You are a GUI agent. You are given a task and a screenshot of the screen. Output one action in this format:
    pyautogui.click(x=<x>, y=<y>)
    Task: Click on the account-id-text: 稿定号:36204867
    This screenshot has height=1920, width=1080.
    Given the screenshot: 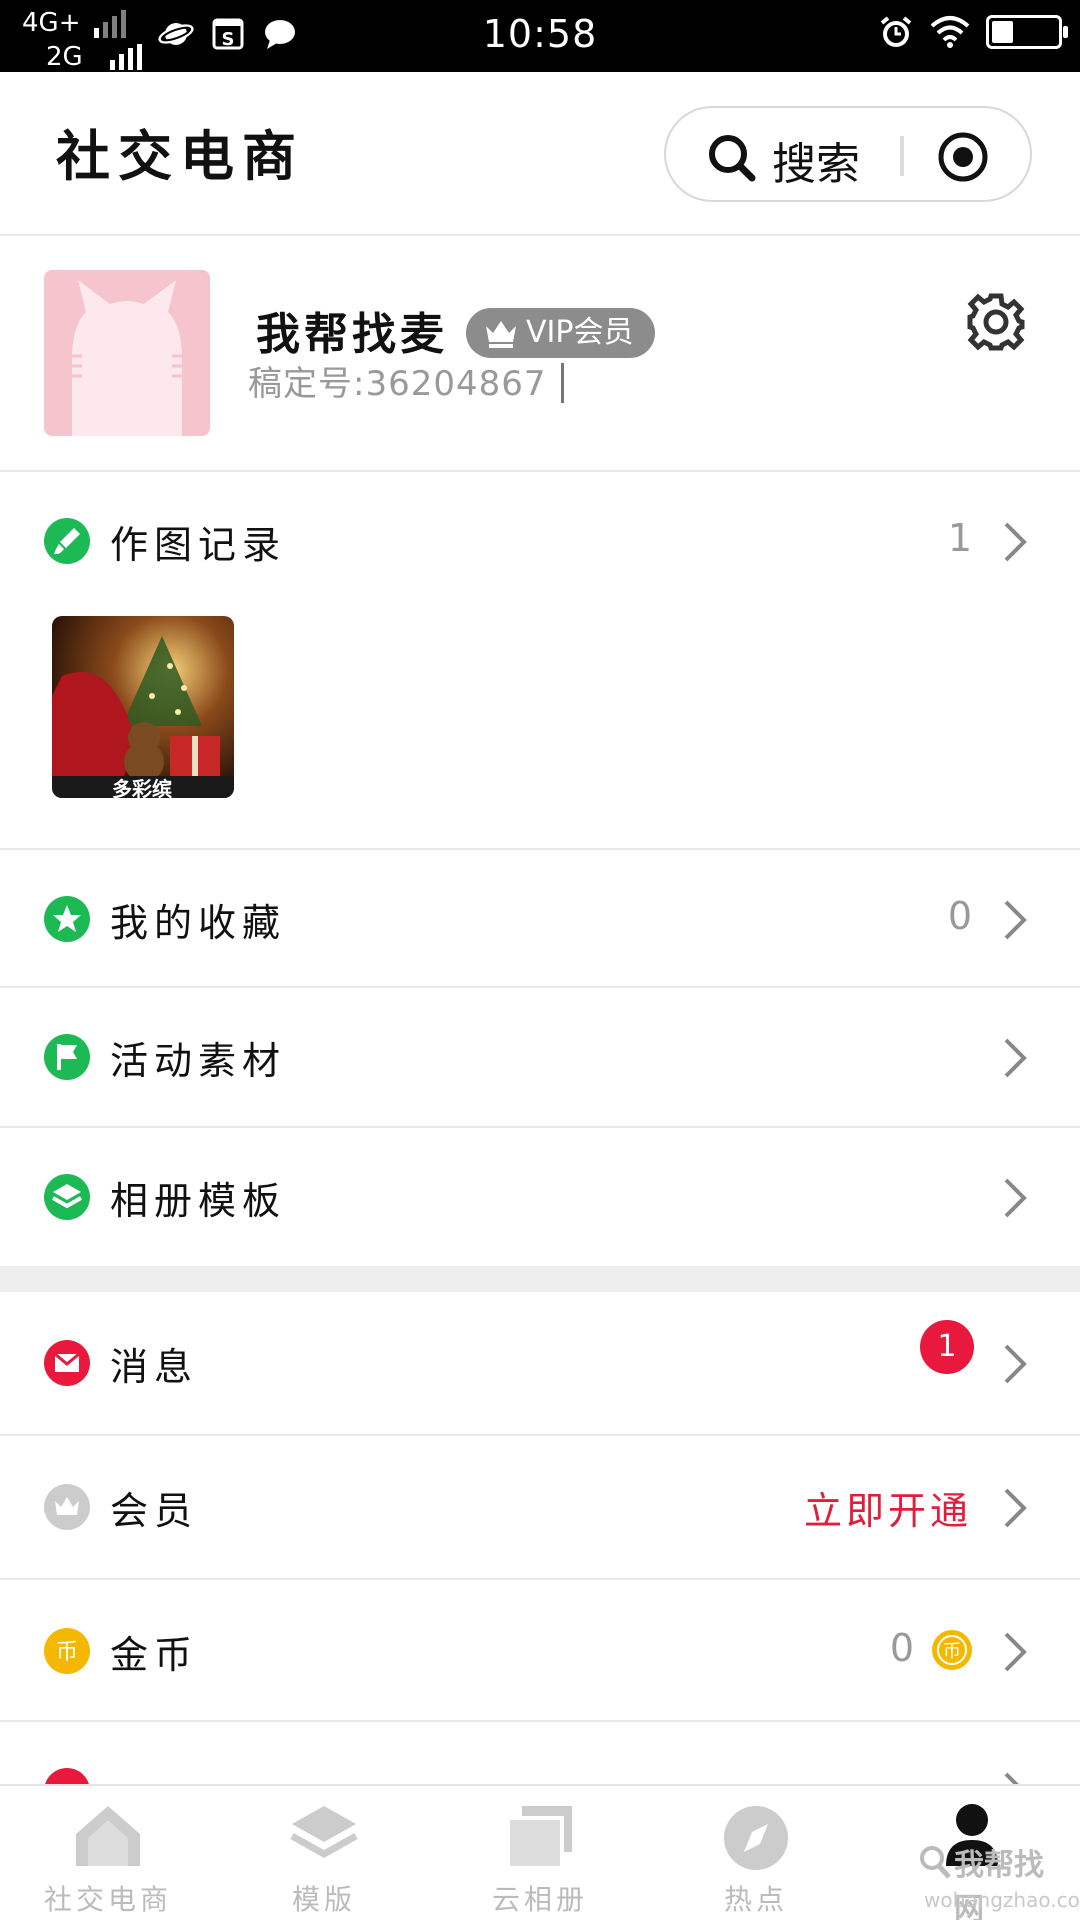 What is the action you would take?
    pyautogui.click(x=397, y=384)
    